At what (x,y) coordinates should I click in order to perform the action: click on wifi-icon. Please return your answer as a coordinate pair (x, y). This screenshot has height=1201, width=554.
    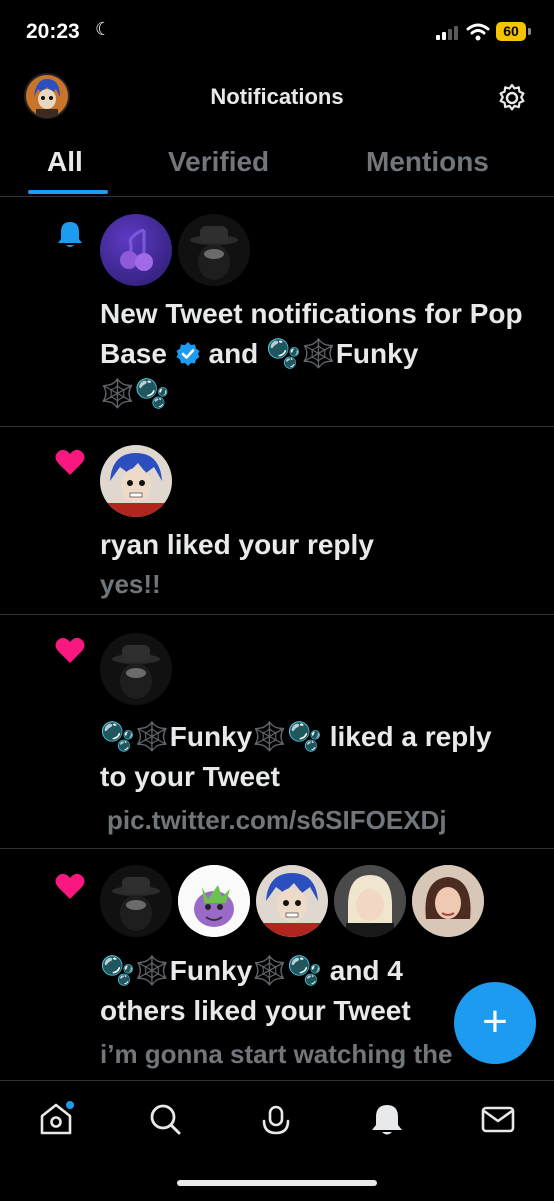
    Looking at the image, I should click on (478, 32).